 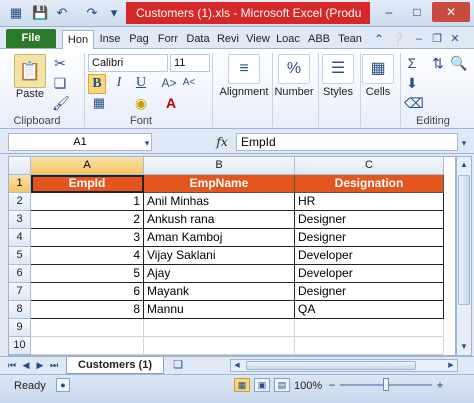 What do you see at coordinates (60, 83) in the screenshot?
I see `copy-icon: ❏` at bounding box center [60, 83].